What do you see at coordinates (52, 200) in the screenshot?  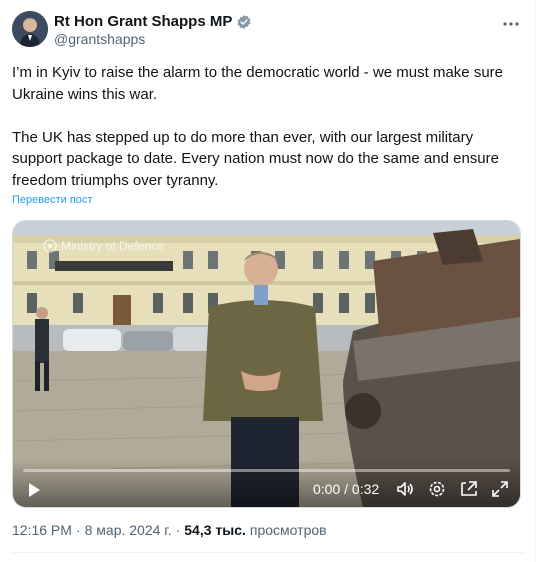 I see `translate-link: Перевести пост` at bounding box center [52, 200].